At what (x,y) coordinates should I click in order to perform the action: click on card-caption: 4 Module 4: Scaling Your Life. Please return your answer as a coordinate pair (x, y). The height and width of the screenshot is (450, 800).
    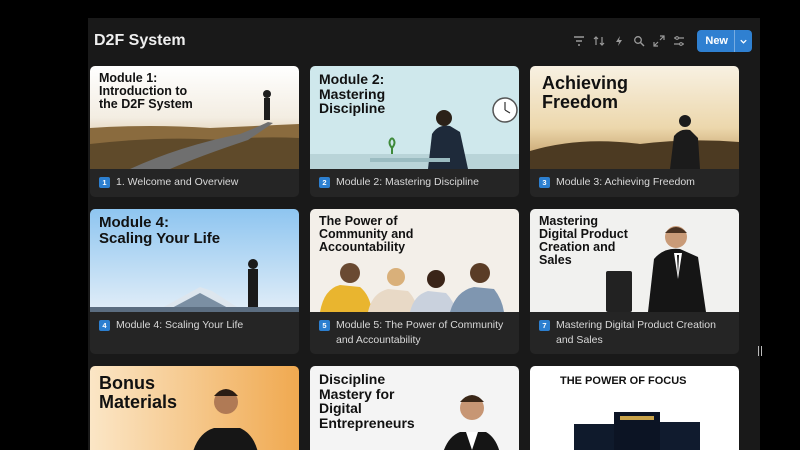
    Looking at the image, I should click on (195, 325).